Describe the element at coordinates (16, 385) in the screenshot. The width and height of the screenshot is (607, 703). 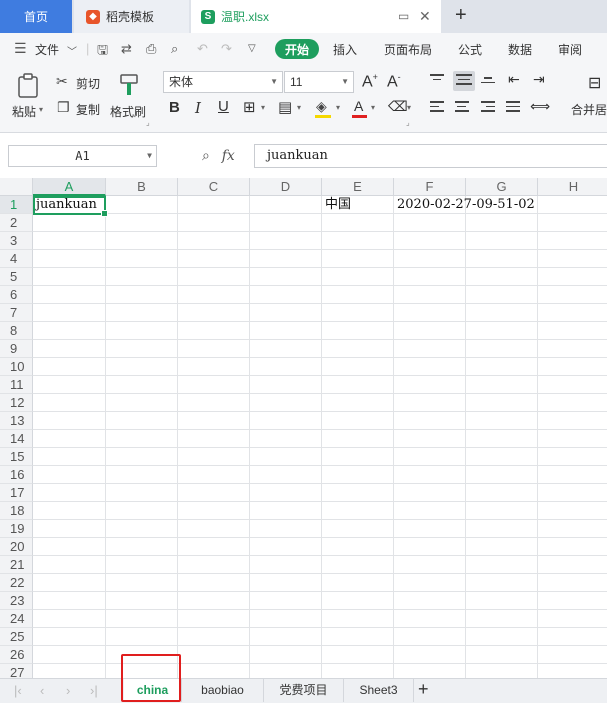
I see `row-header-11: 11` at that location.